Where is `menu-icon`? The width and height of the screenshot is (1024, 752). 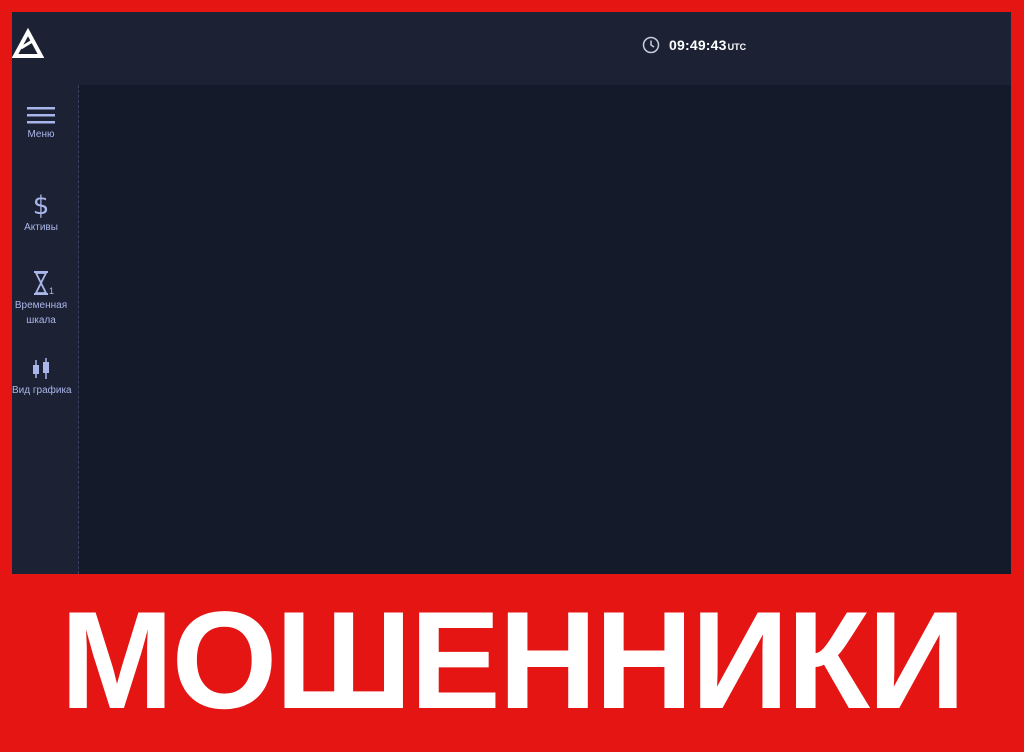
menu-icon is located at coordinates (41, 115).